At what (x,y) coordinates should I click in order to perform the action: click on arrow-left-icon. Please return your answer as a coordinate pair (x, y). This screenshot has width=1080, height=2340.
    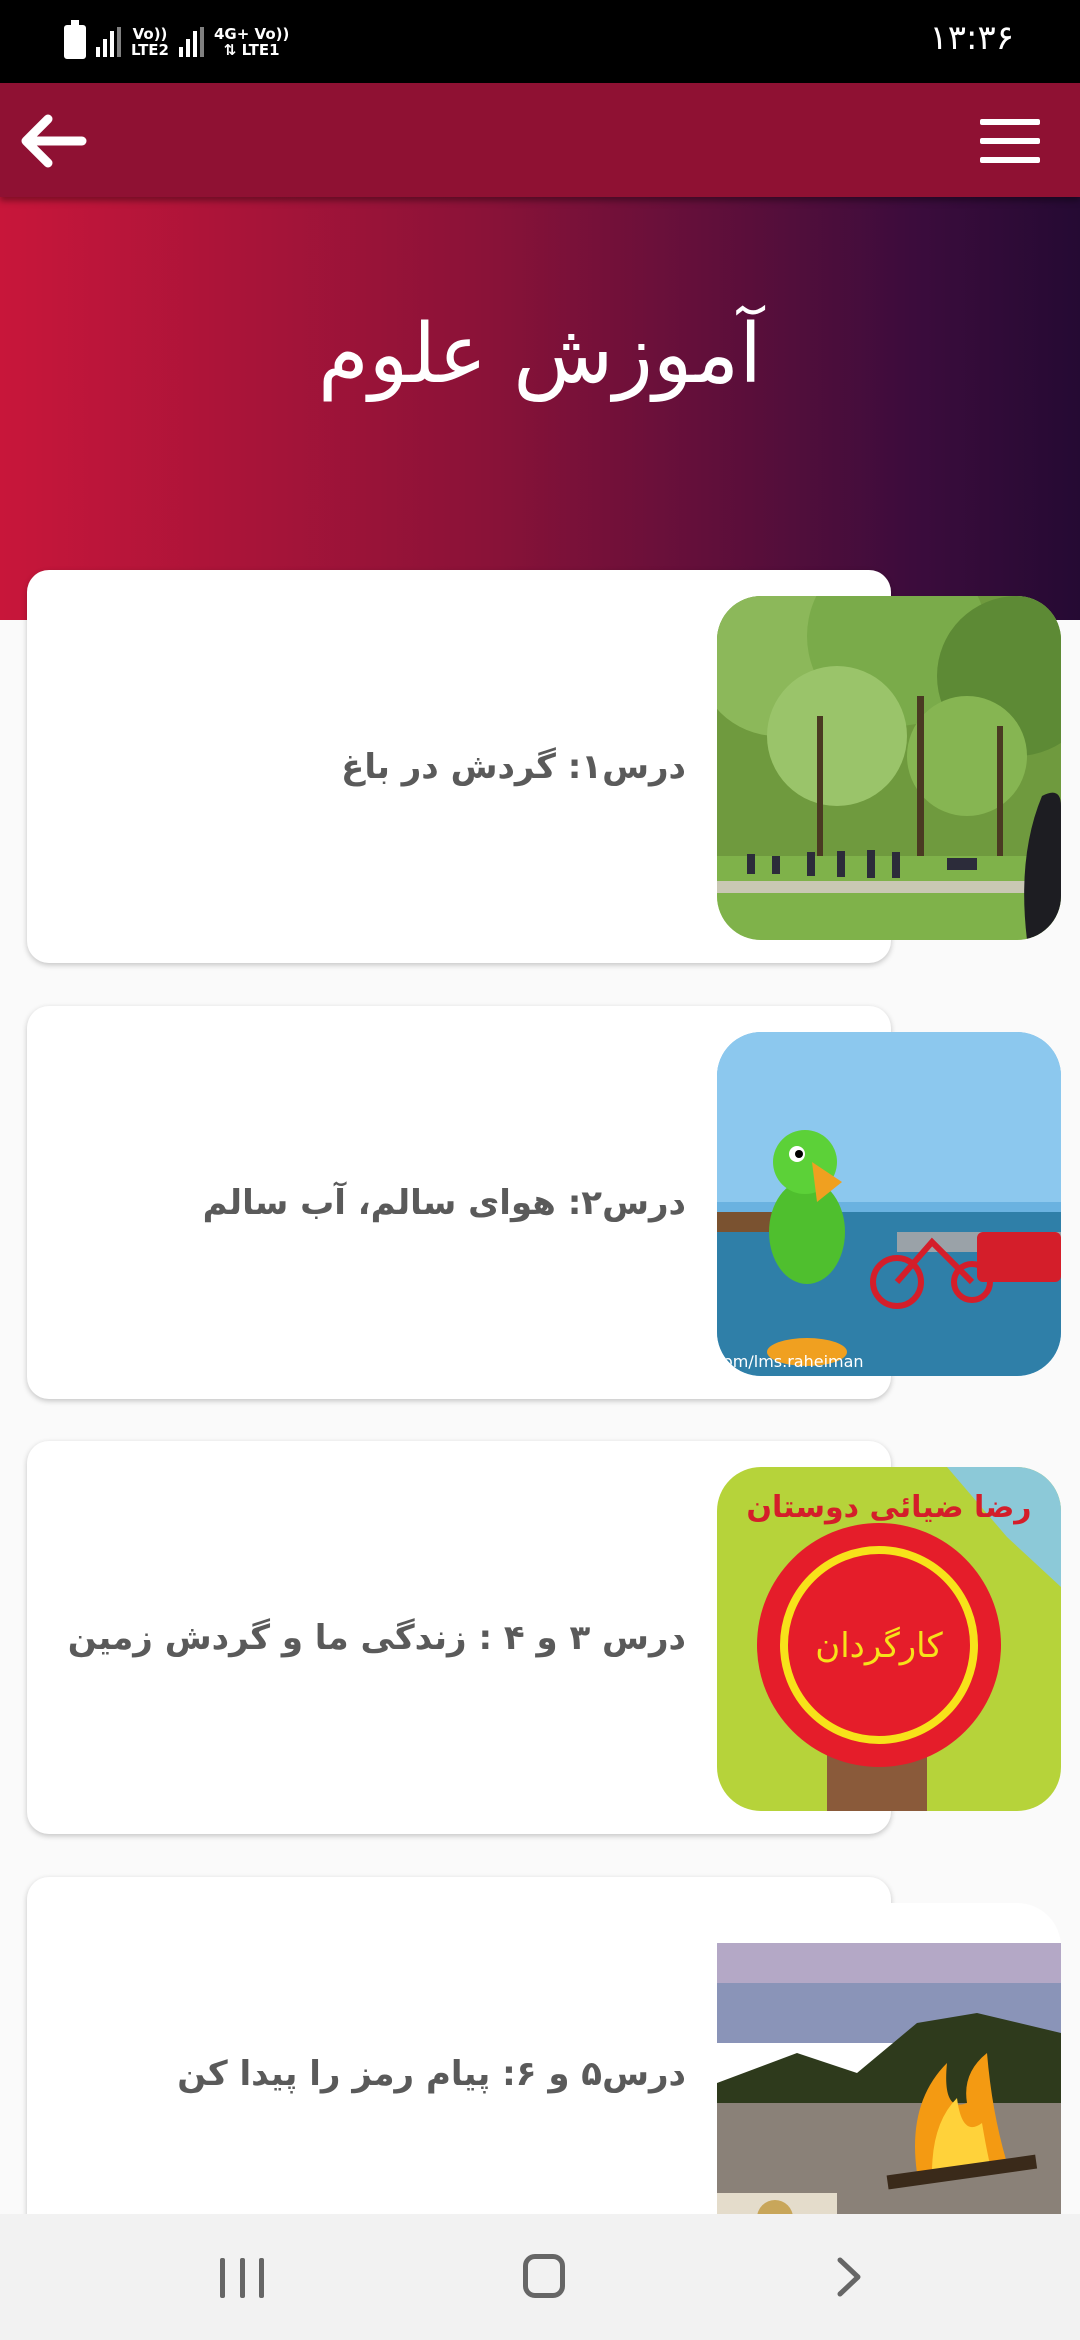
    Looking at the image, I should click on (54, 141).